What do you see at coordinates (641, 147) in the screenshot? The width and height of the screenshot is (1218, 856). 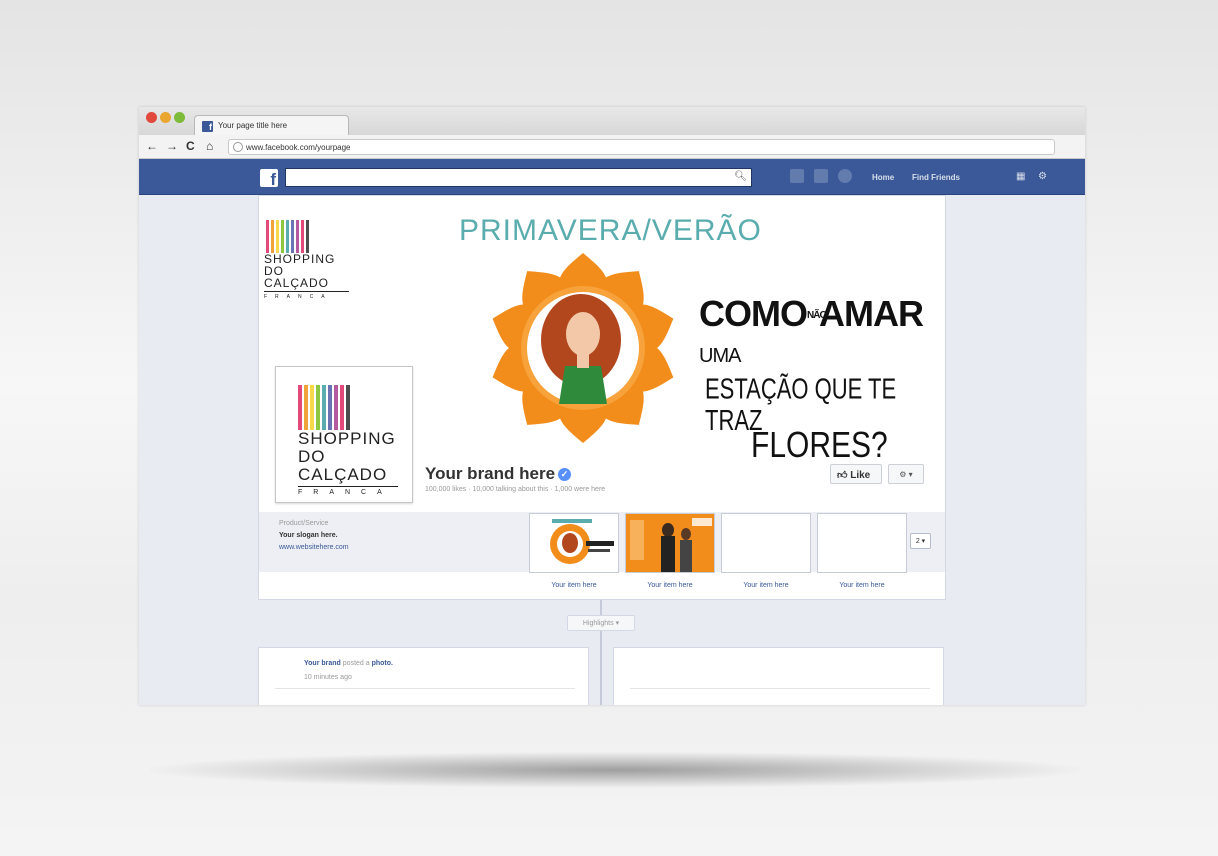 I see `url-field: www.facebook.com/yourpage` at bounding box center [641, 147].